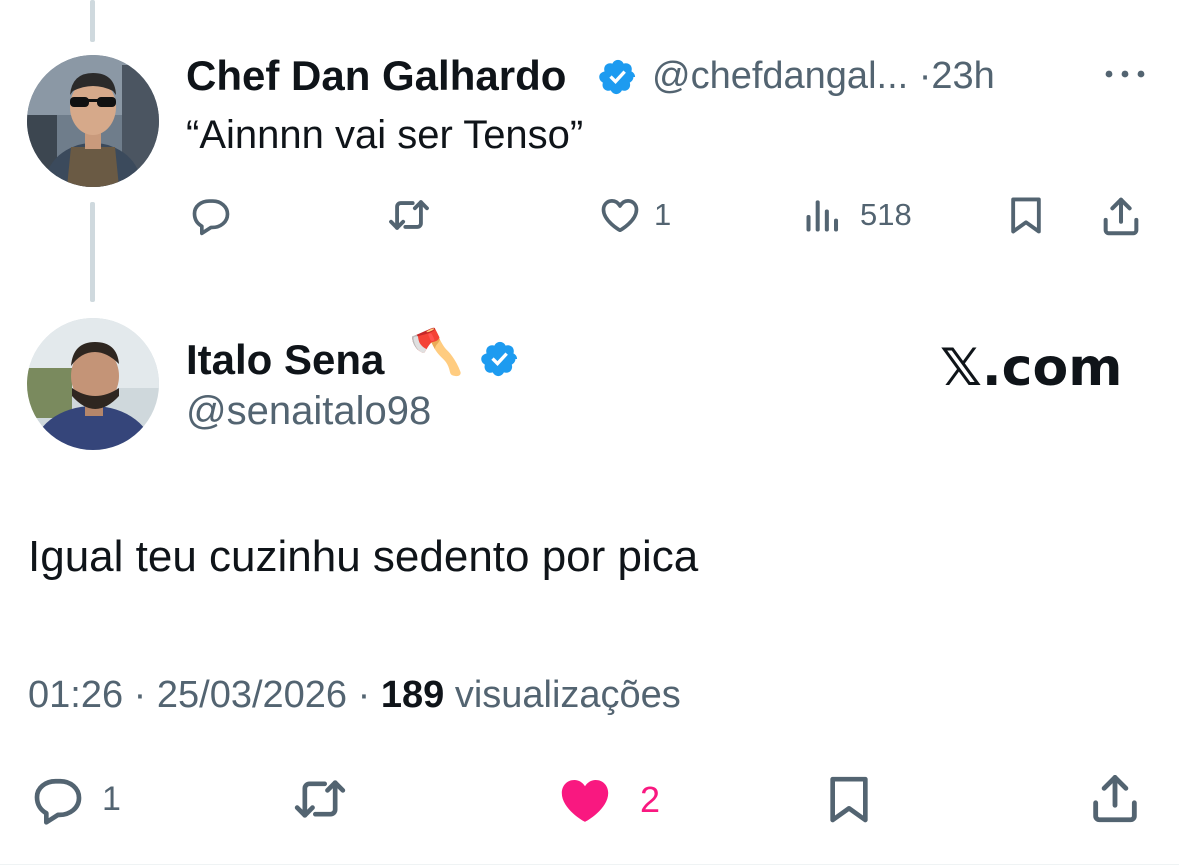  Describe the element at coordinates (93, 121) in the screenshot. I see `avatar-chef-dan` at that location.